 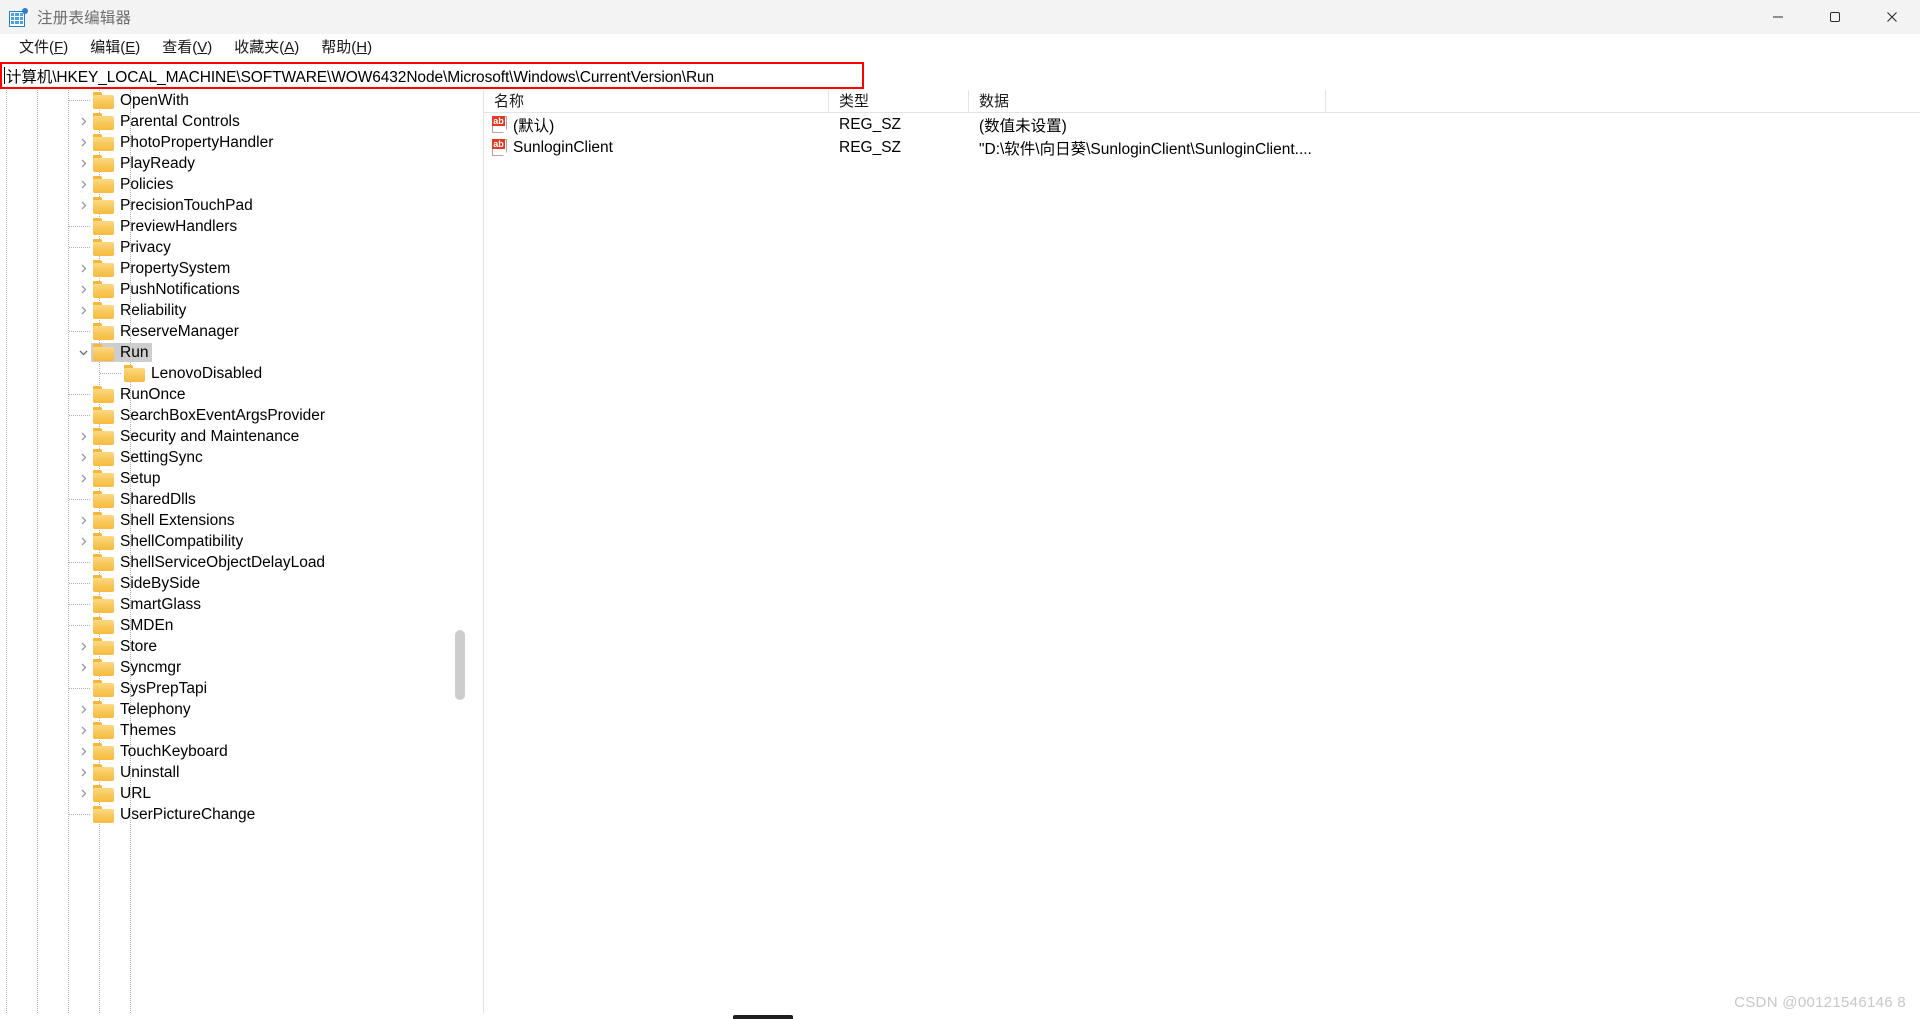 I want to click on tree-item-userpicturechange: UserPictureChange, so click(x=231, y=814).